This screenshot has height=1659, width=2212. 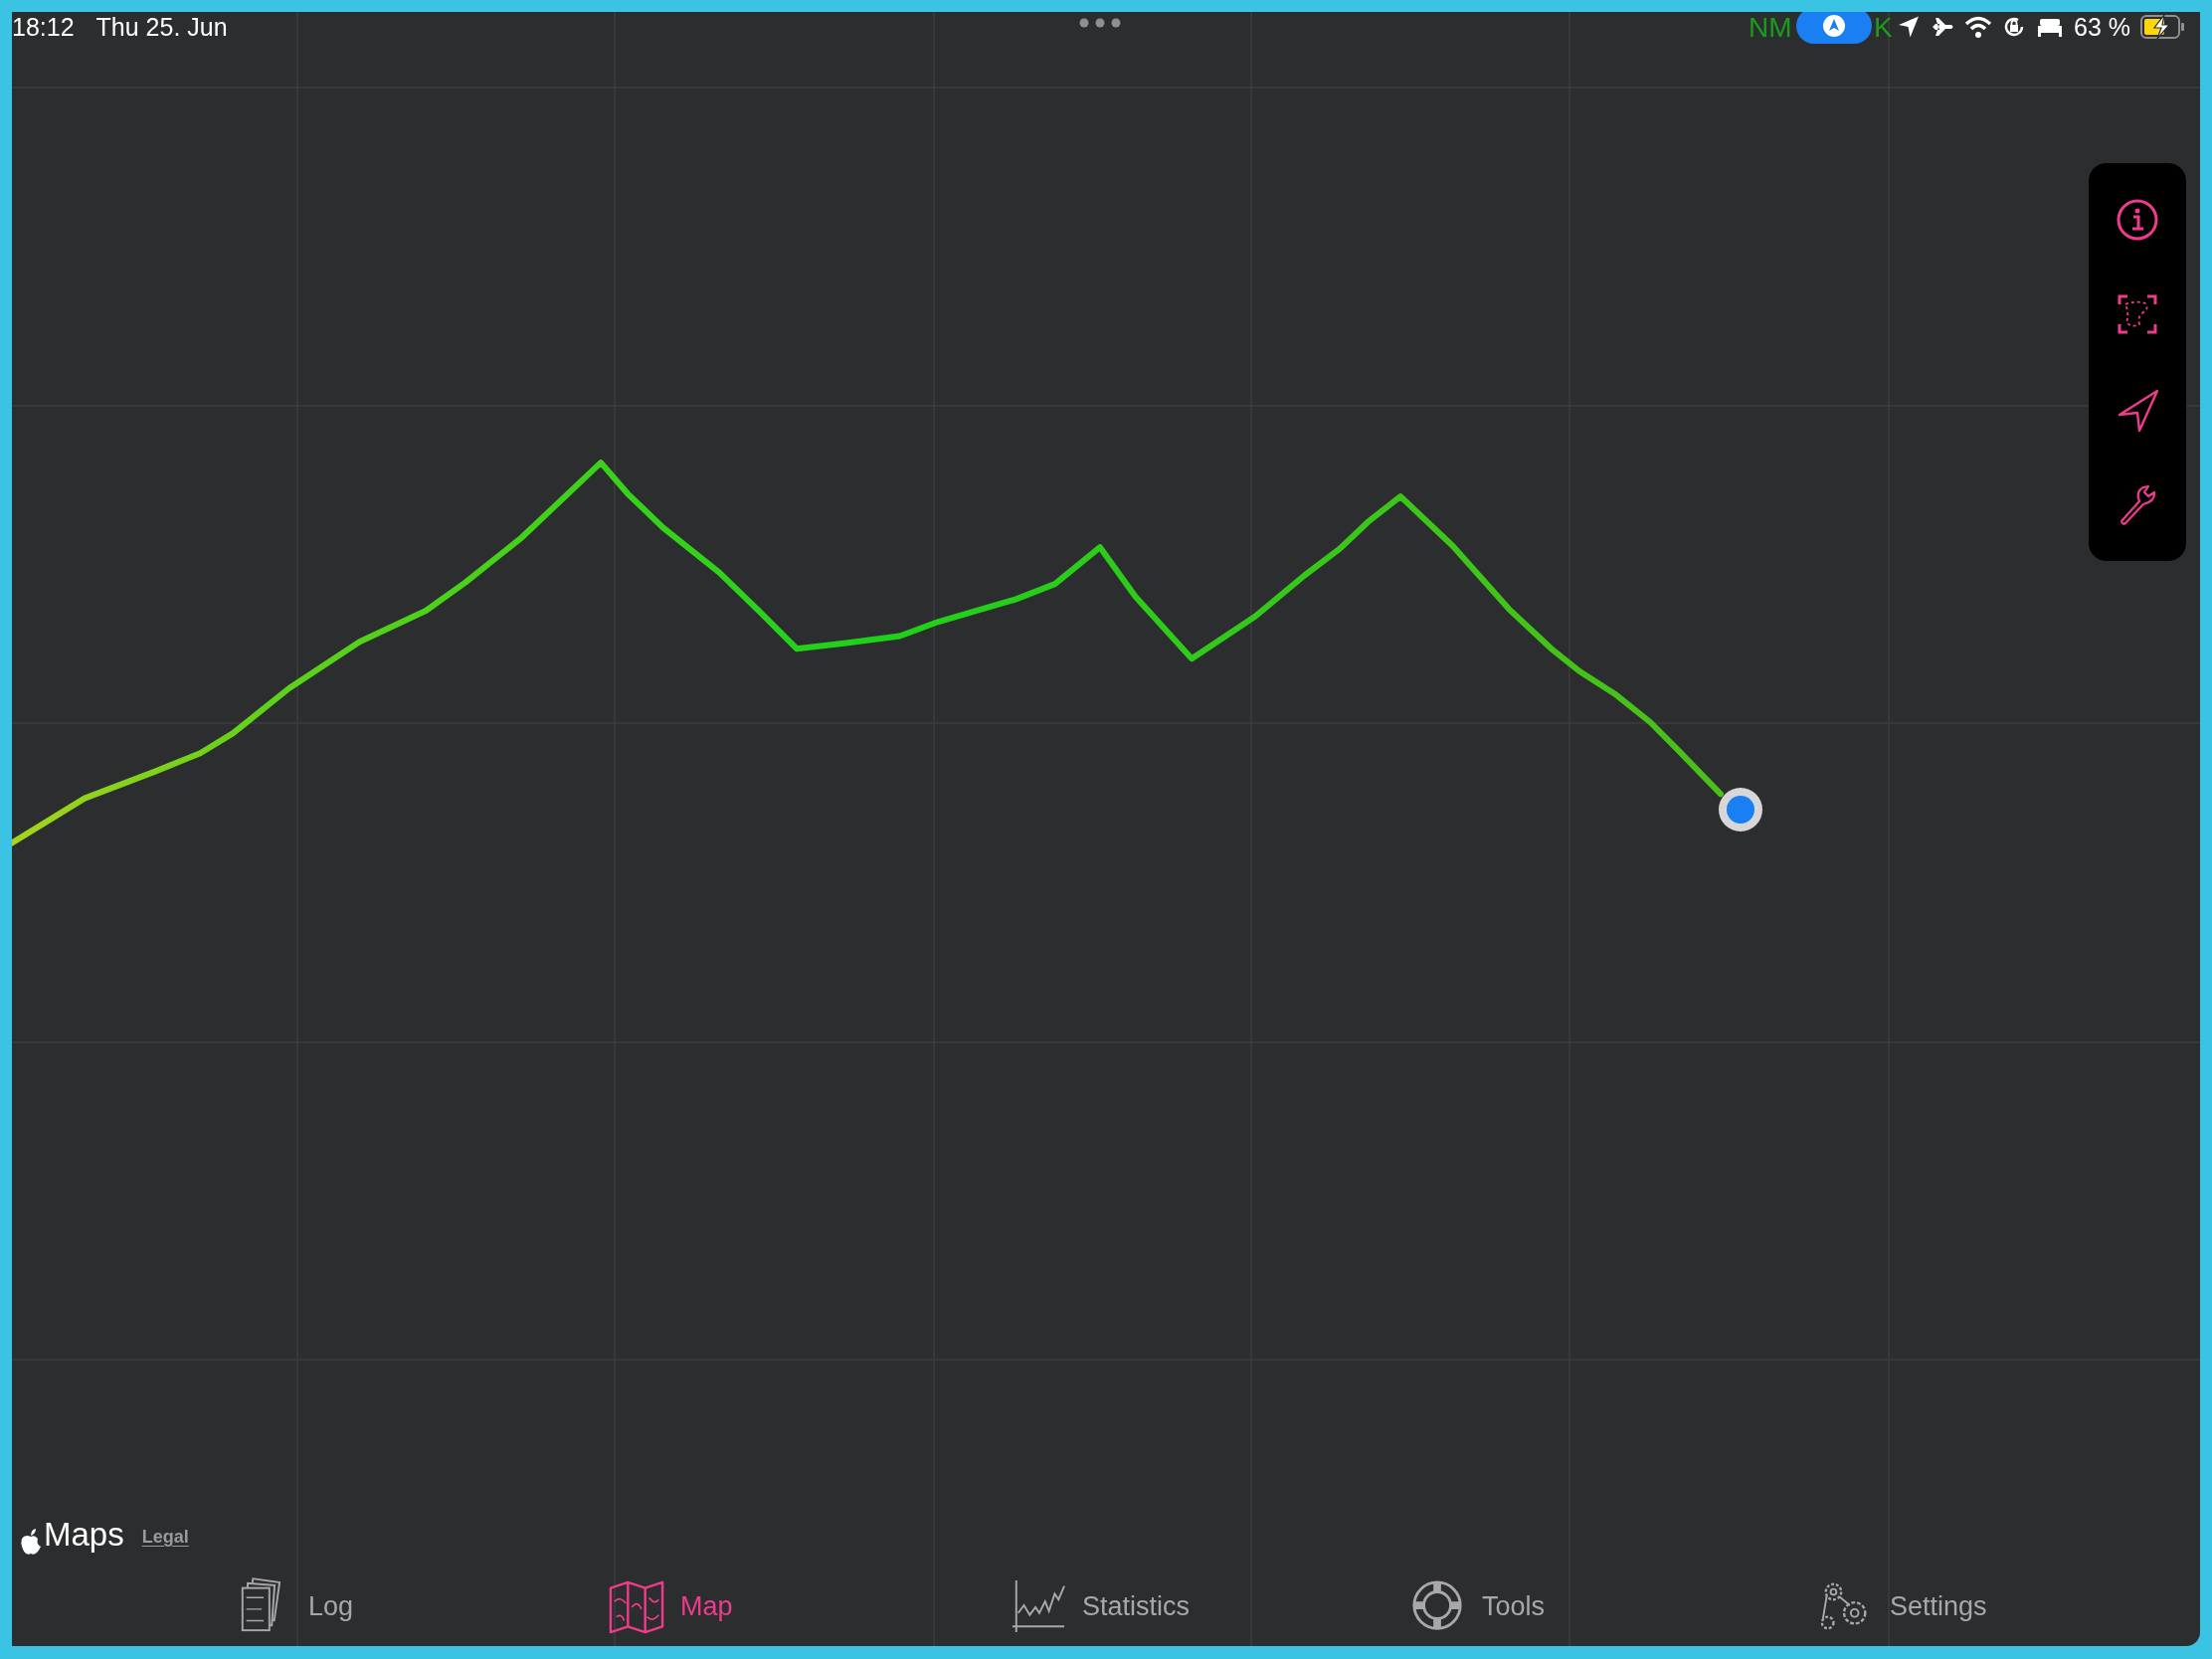 I want to click on status-time: 18:12, so click(x=43, y=27).